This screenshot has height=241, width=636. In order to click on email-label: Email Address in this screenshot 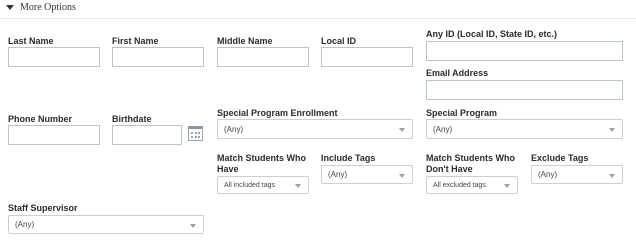, I will do `click(457, 73)`.